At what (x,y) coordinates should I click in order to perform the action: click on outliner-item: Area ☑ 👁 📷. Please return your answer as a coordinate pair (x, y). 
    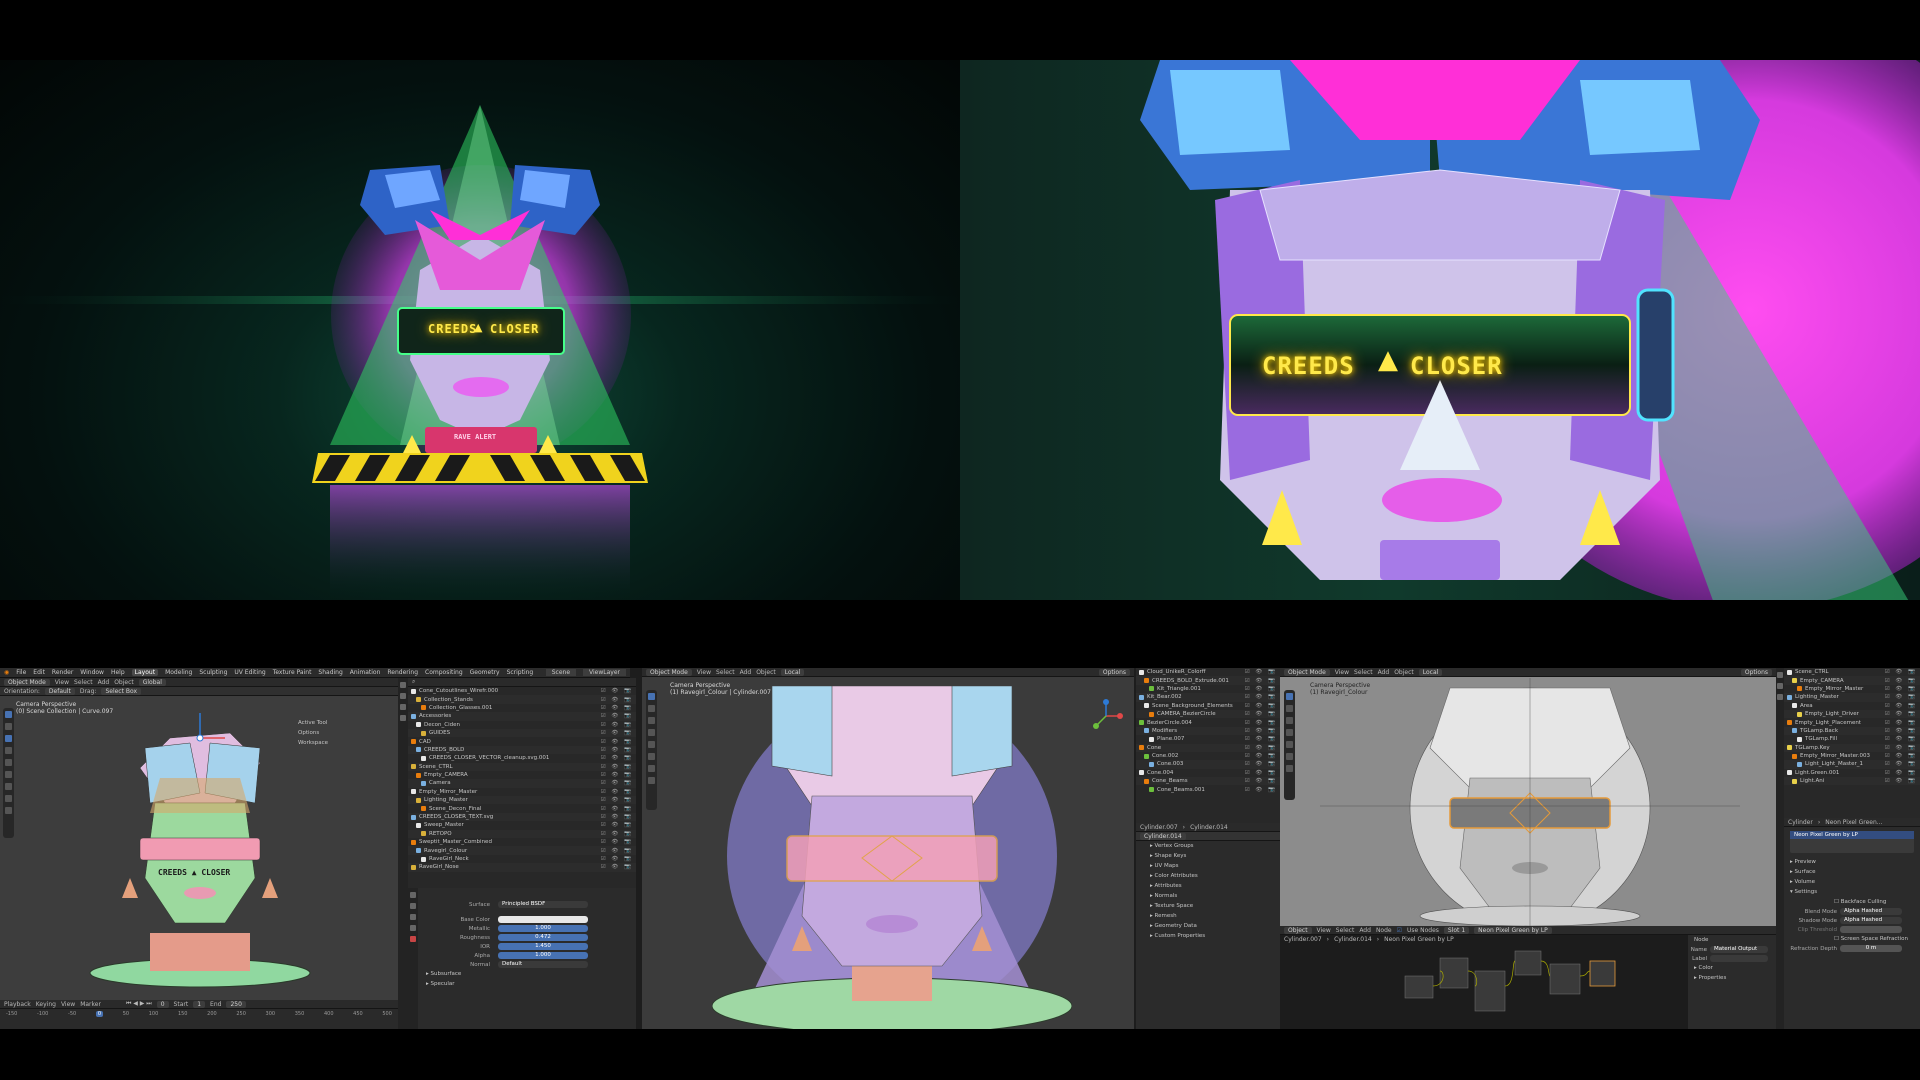
    Looking at the image, I should click on (1852, 706).